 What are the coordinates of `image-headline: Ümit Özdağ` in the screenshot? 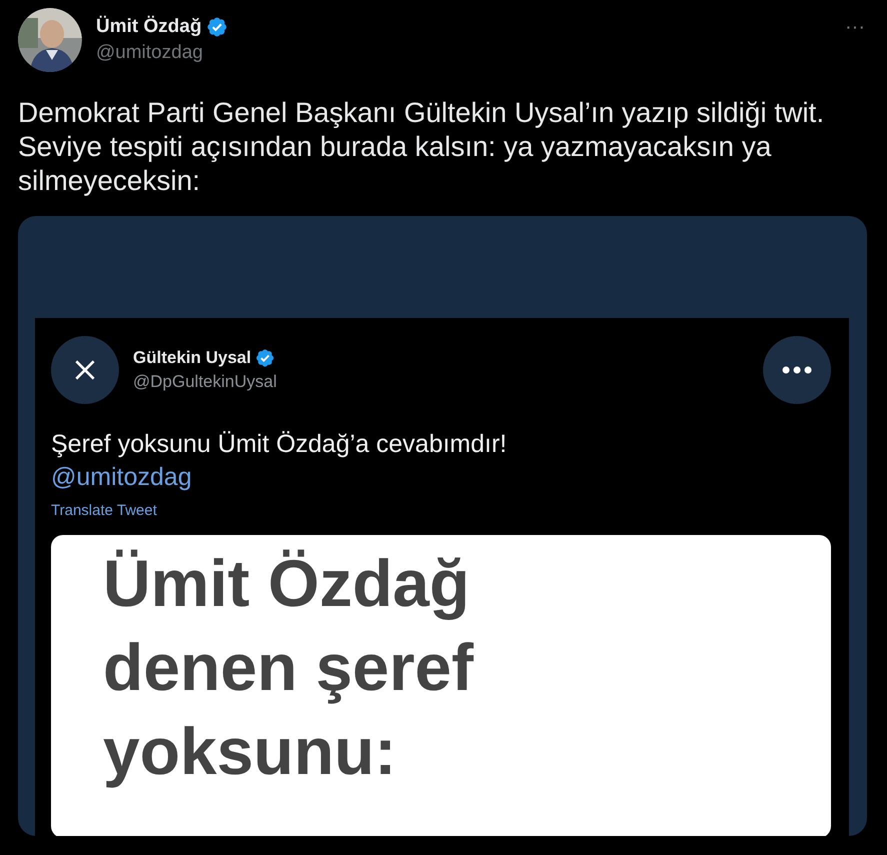 It's located at (286, 583).